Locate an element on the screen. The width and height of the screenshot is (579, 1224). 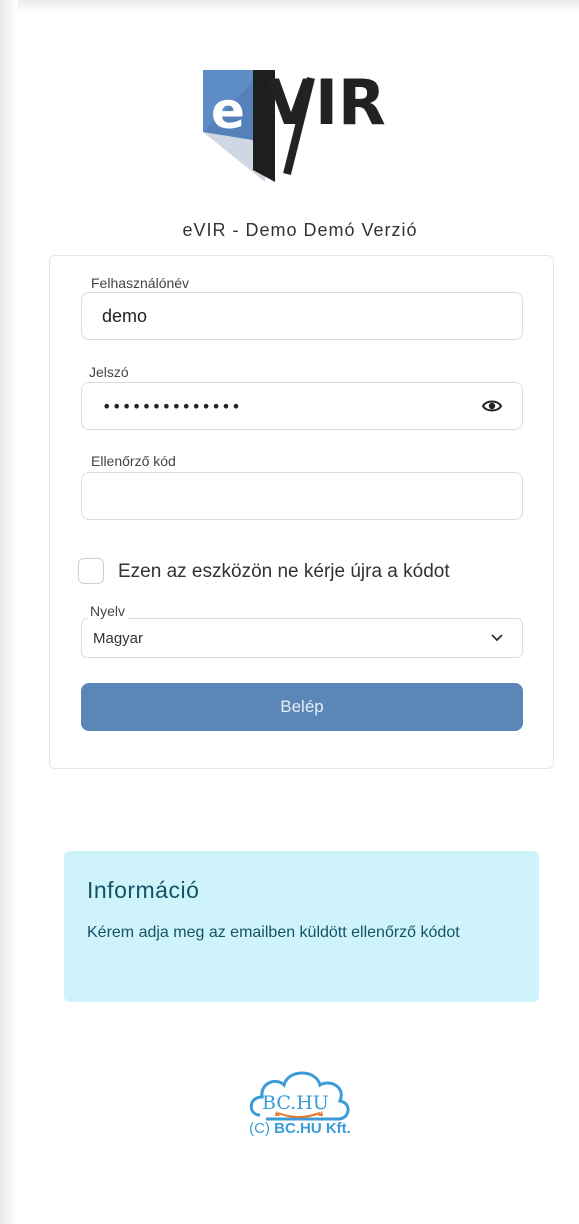
remember-device-checkbox is located at coordinates (91, 571).